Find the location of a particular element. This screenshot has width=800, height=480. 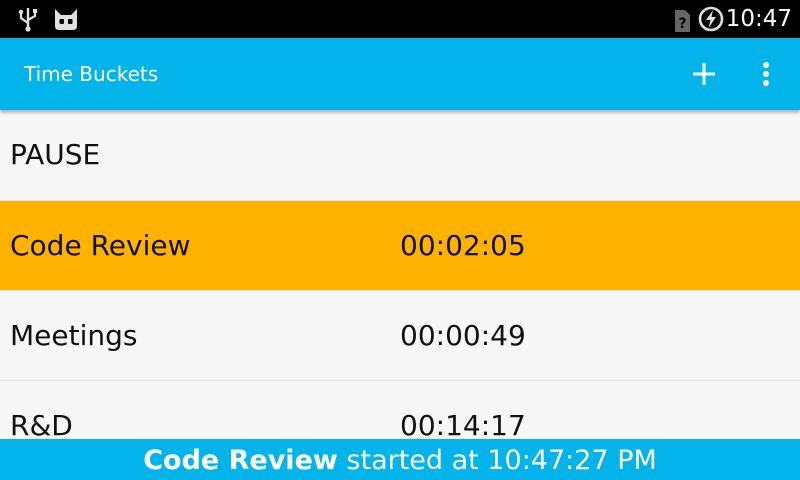

cyanogenmod-cat-icon is located at coordinates (66, 19).